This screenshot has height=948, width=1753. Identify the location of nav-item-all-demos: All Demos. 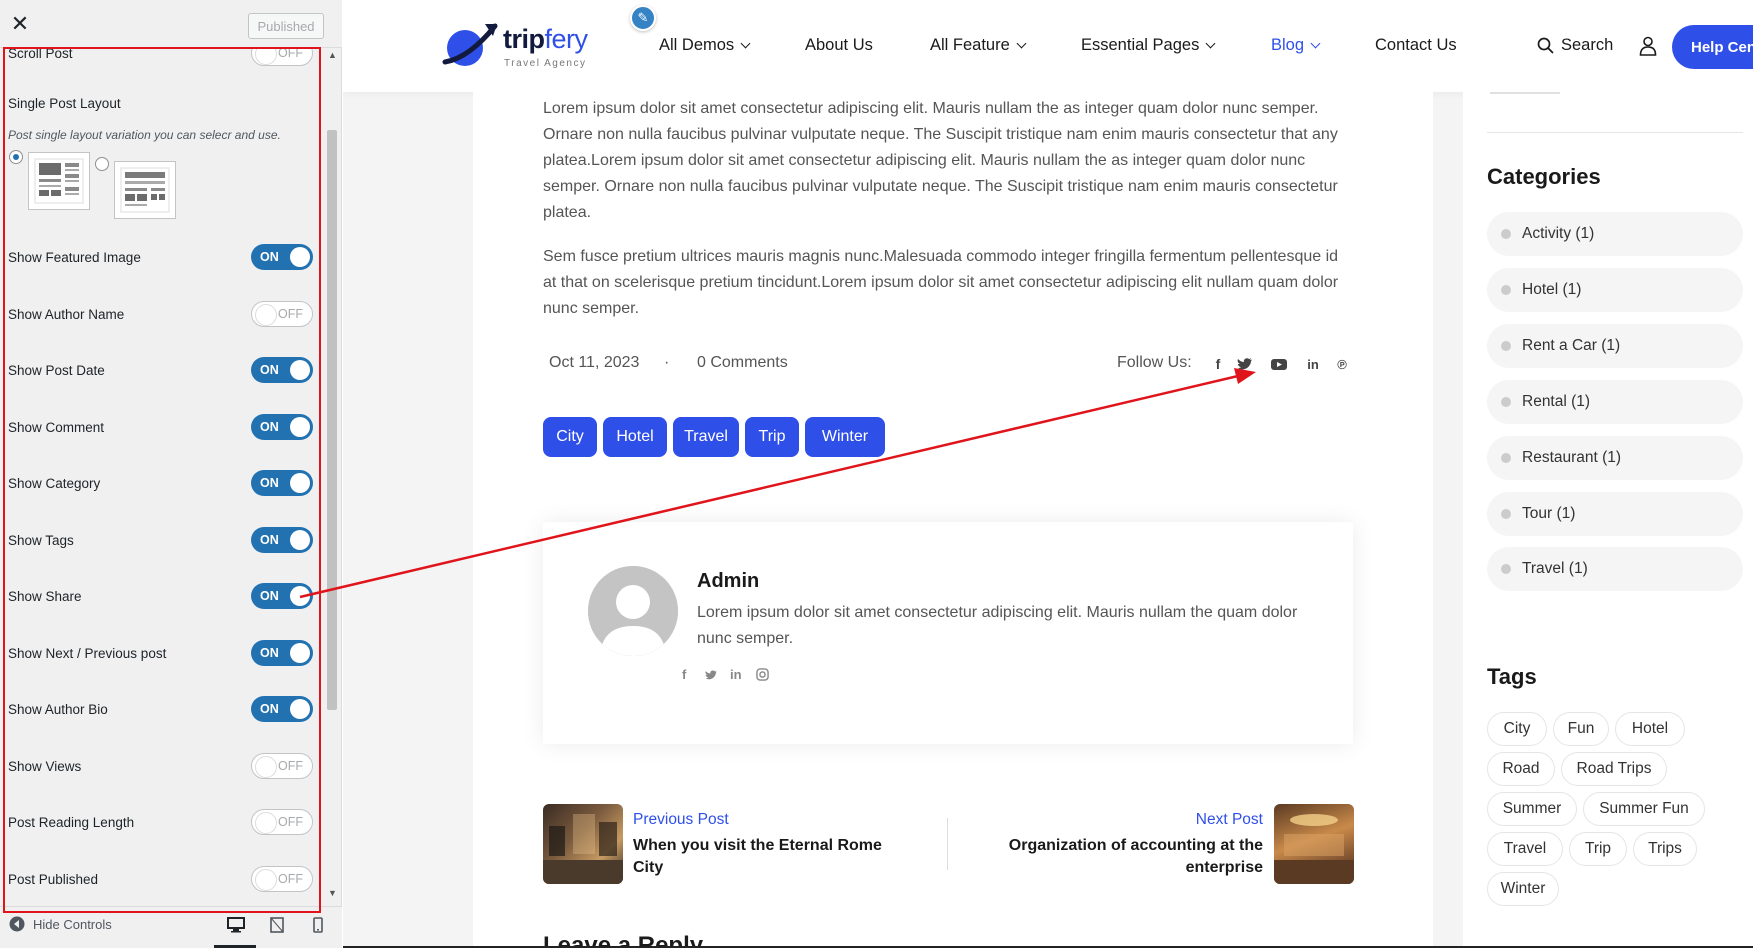
(705, 45).